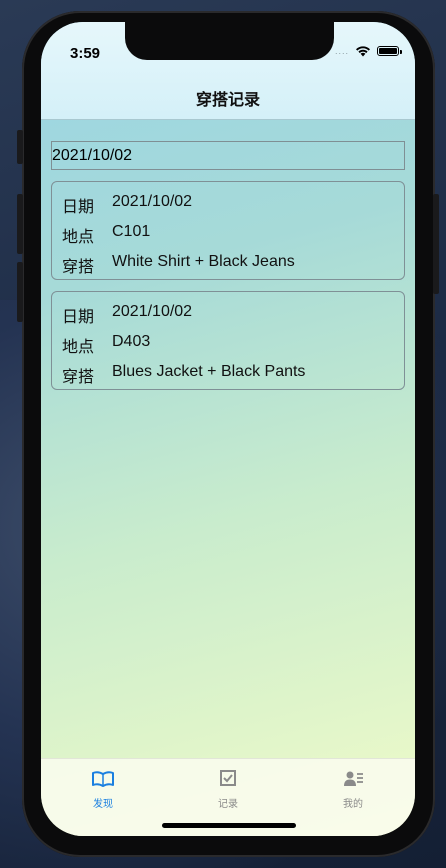 The image size is (446, 868). What do you see at coordinates (228, 789) in the screenshot?
I see `tab-records: 记录` at bounding box center [228, 789].